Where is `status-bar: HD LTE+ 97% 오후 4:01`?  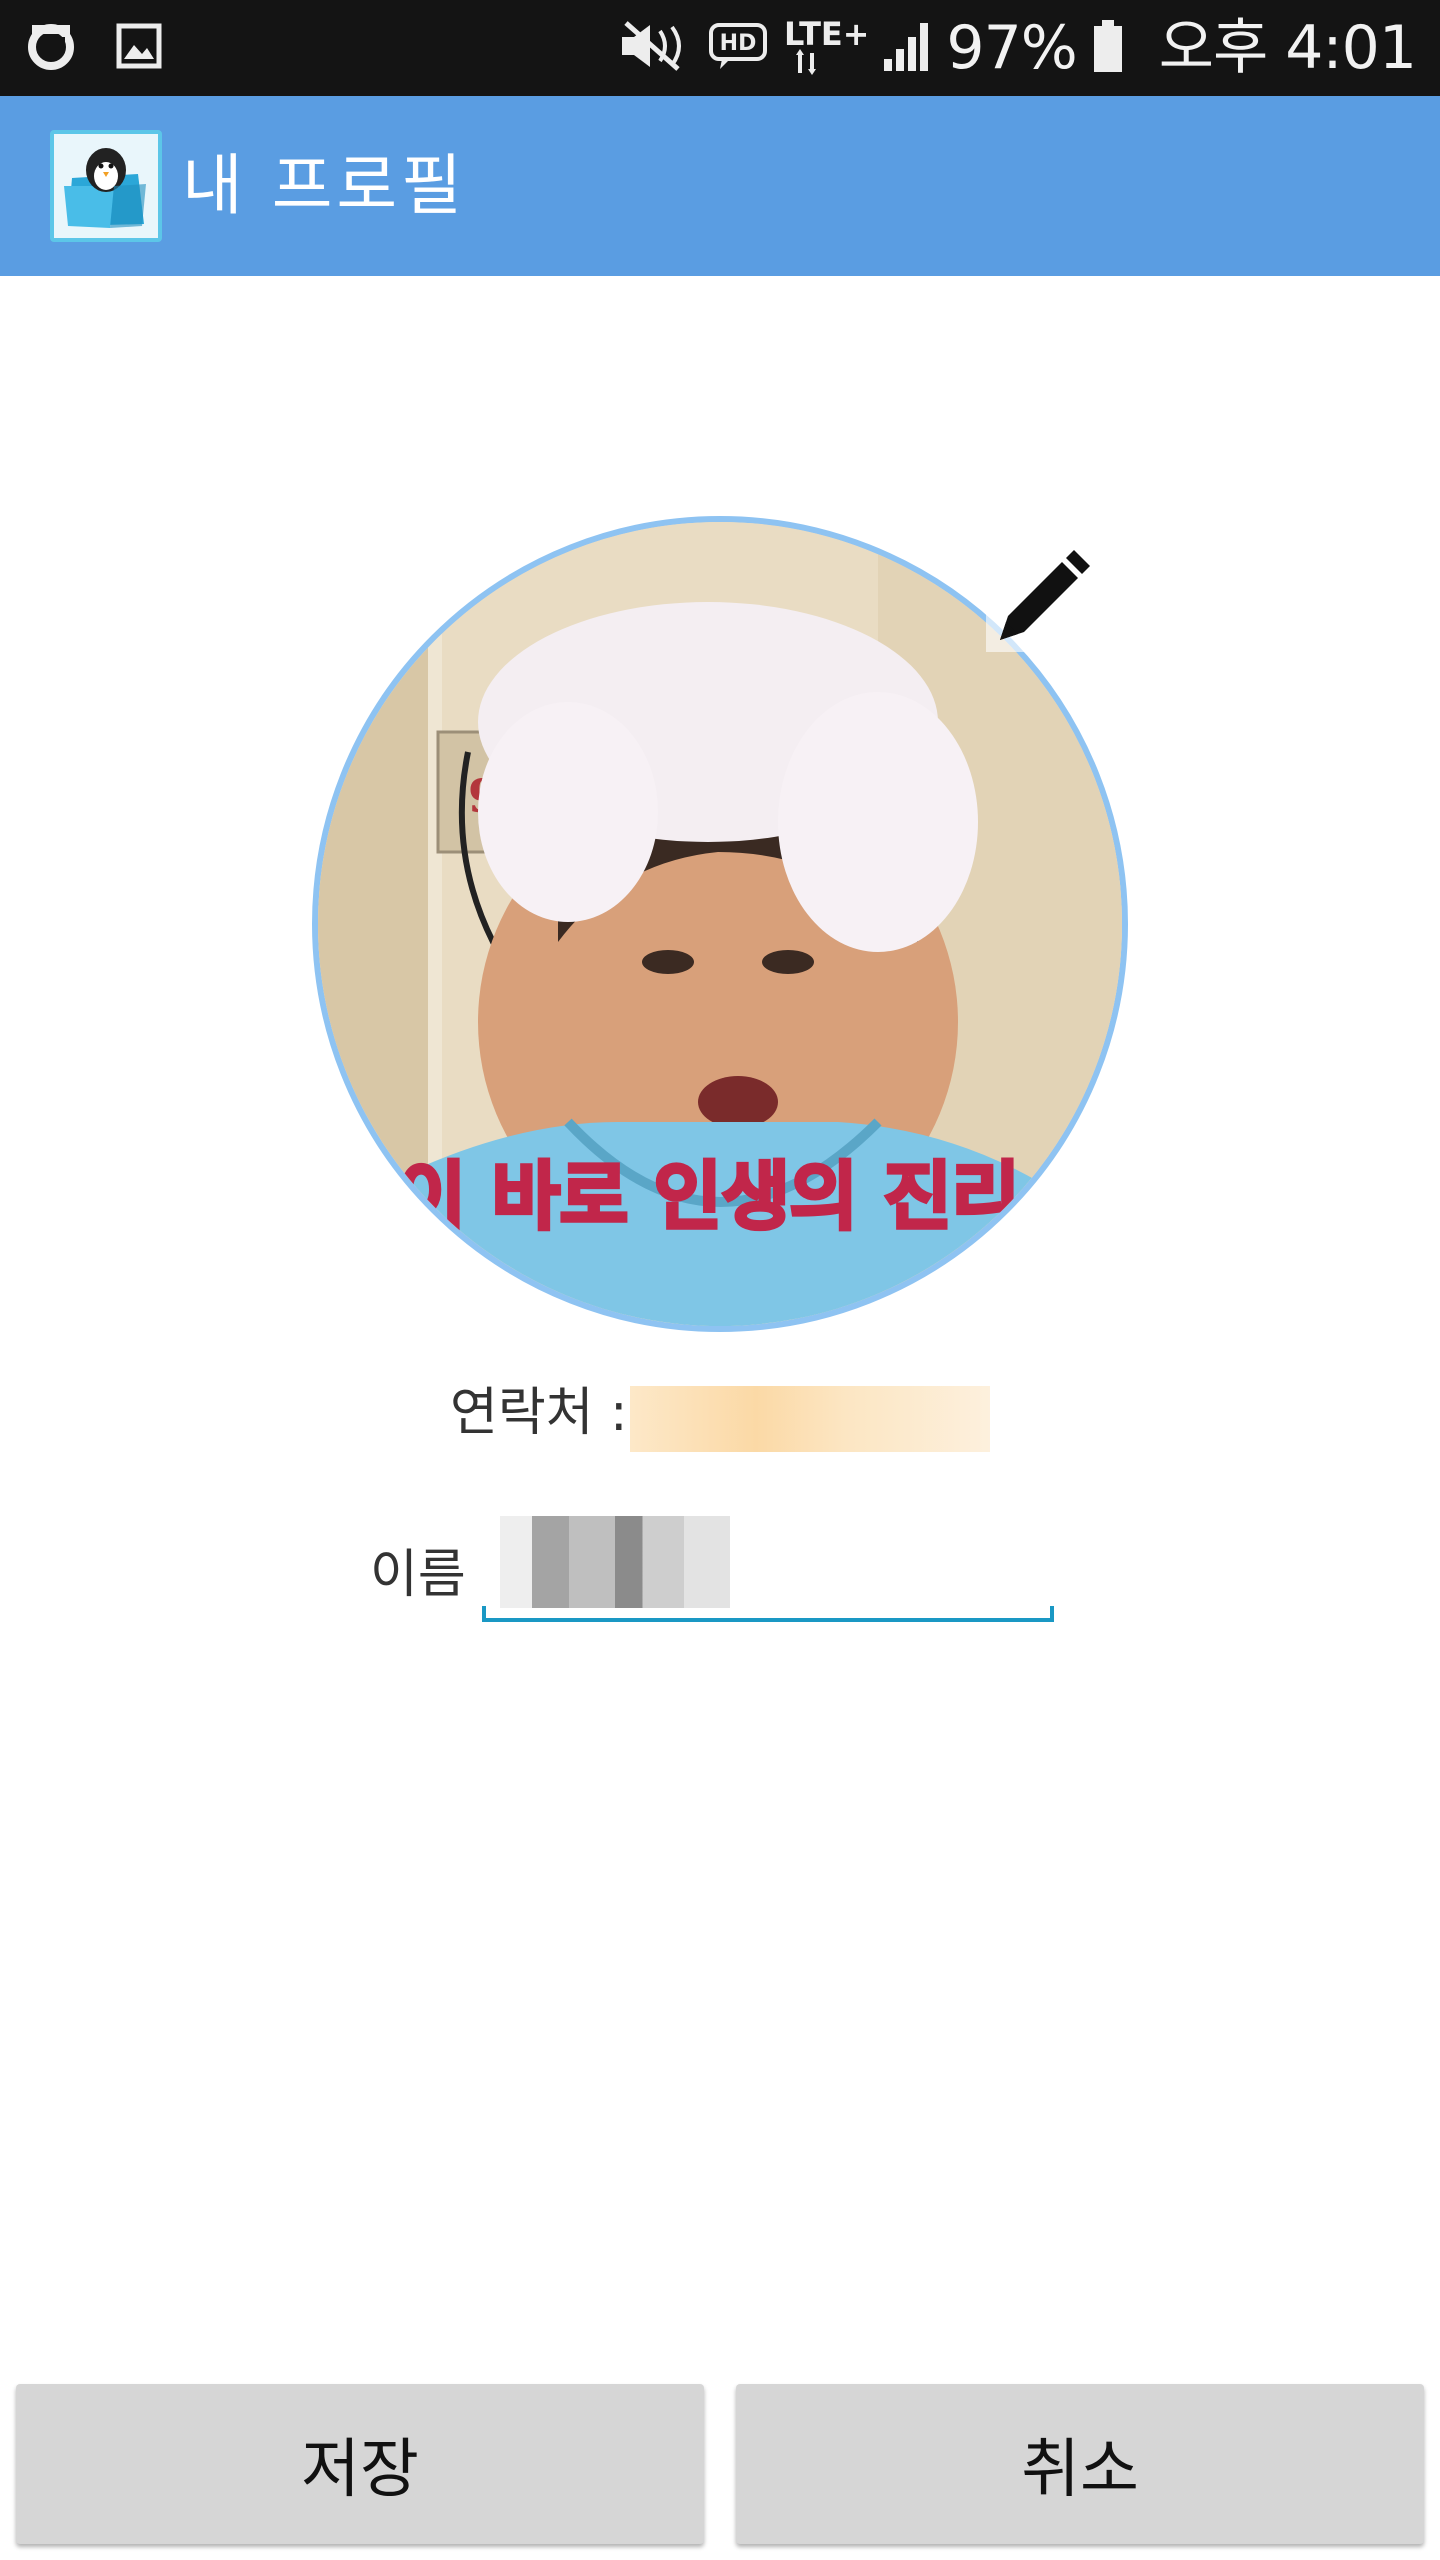
status-bar: HD LTE+ 97% 오후 4:01 is located at coordinates (720, 48).